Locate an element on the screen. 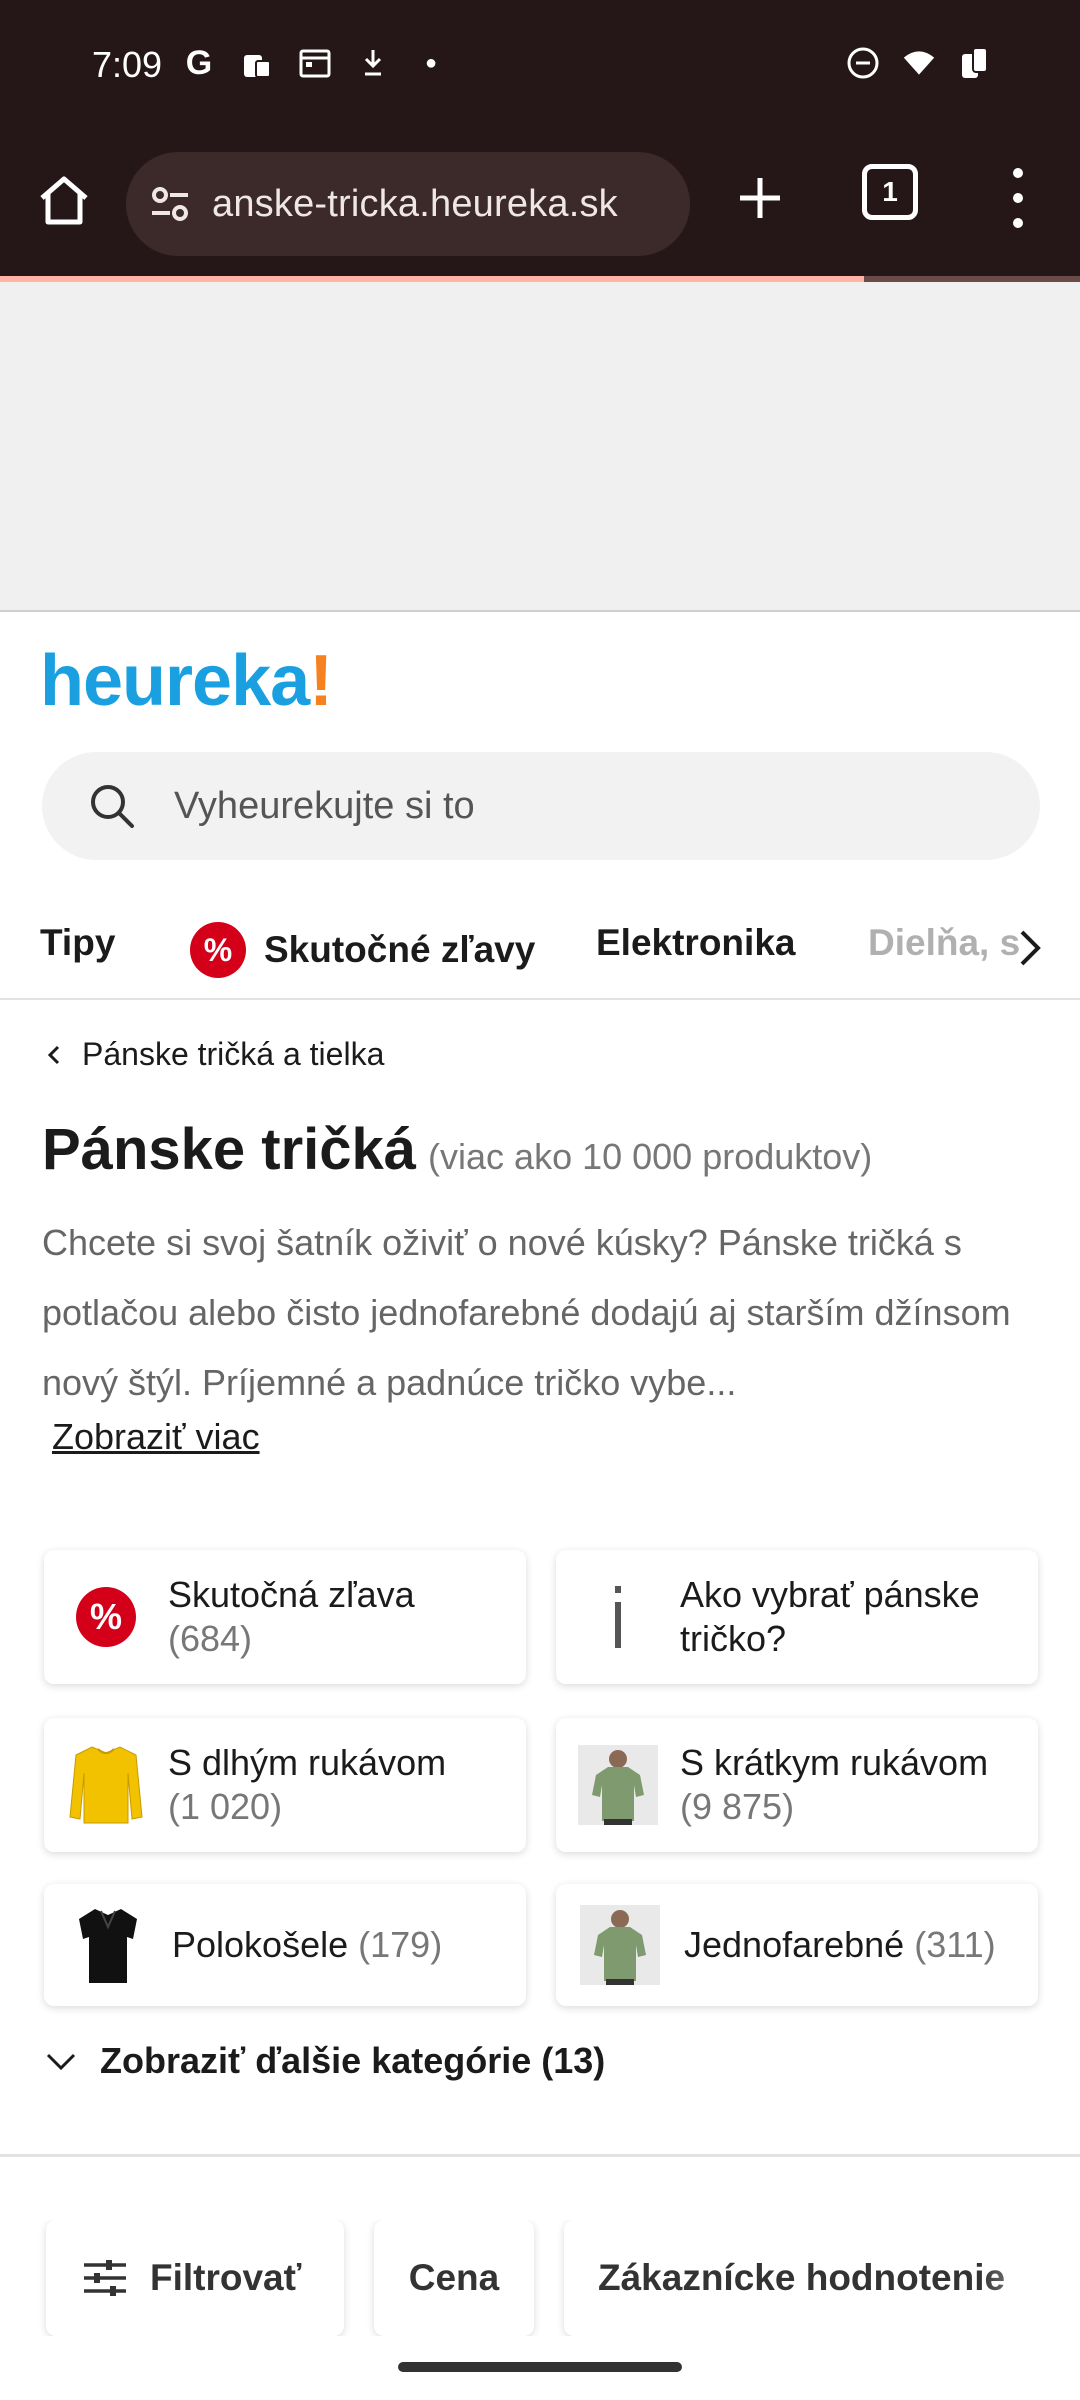 This screenshot has height=2400, width=1080. nav-item-skutocne-zlavy: % Skutočné zľavy is located at coordinates (362, 950).